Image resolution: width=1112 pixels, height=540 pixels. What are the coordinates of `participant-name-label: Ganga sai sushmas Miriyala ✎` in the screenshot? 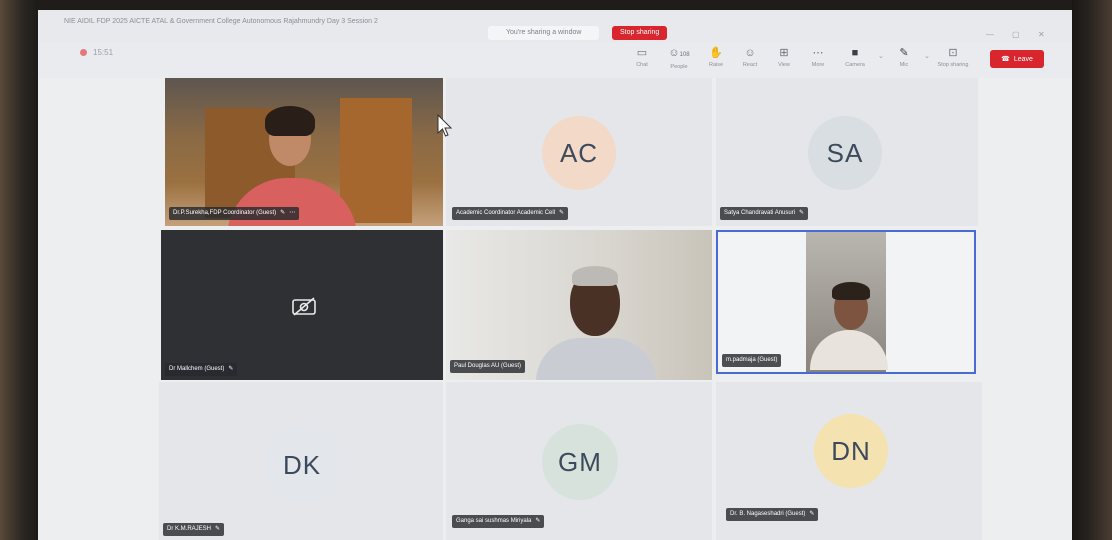 It's located at (498, 521).